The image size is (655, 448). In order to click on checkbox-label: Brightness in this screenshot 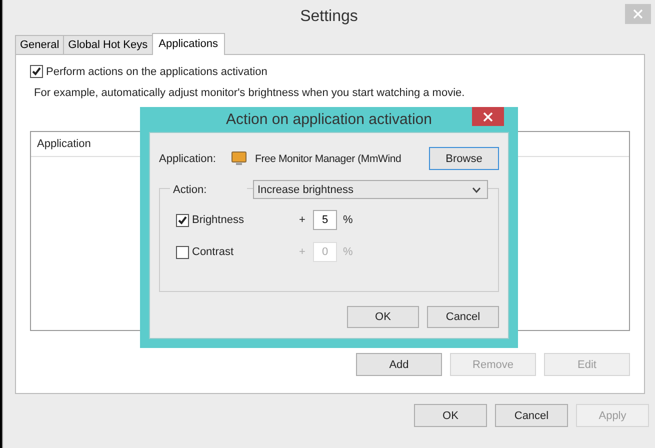, I will do `click(218, 220)`.